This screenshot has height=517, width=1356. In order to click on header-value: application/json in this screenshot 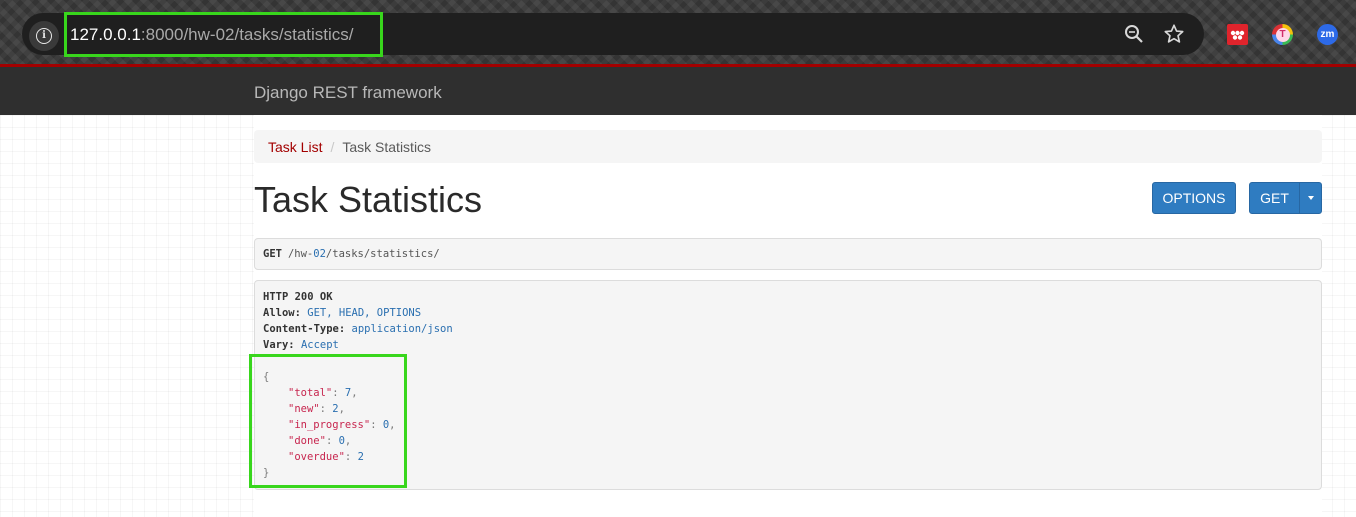, I will do `click(402, 329)`.